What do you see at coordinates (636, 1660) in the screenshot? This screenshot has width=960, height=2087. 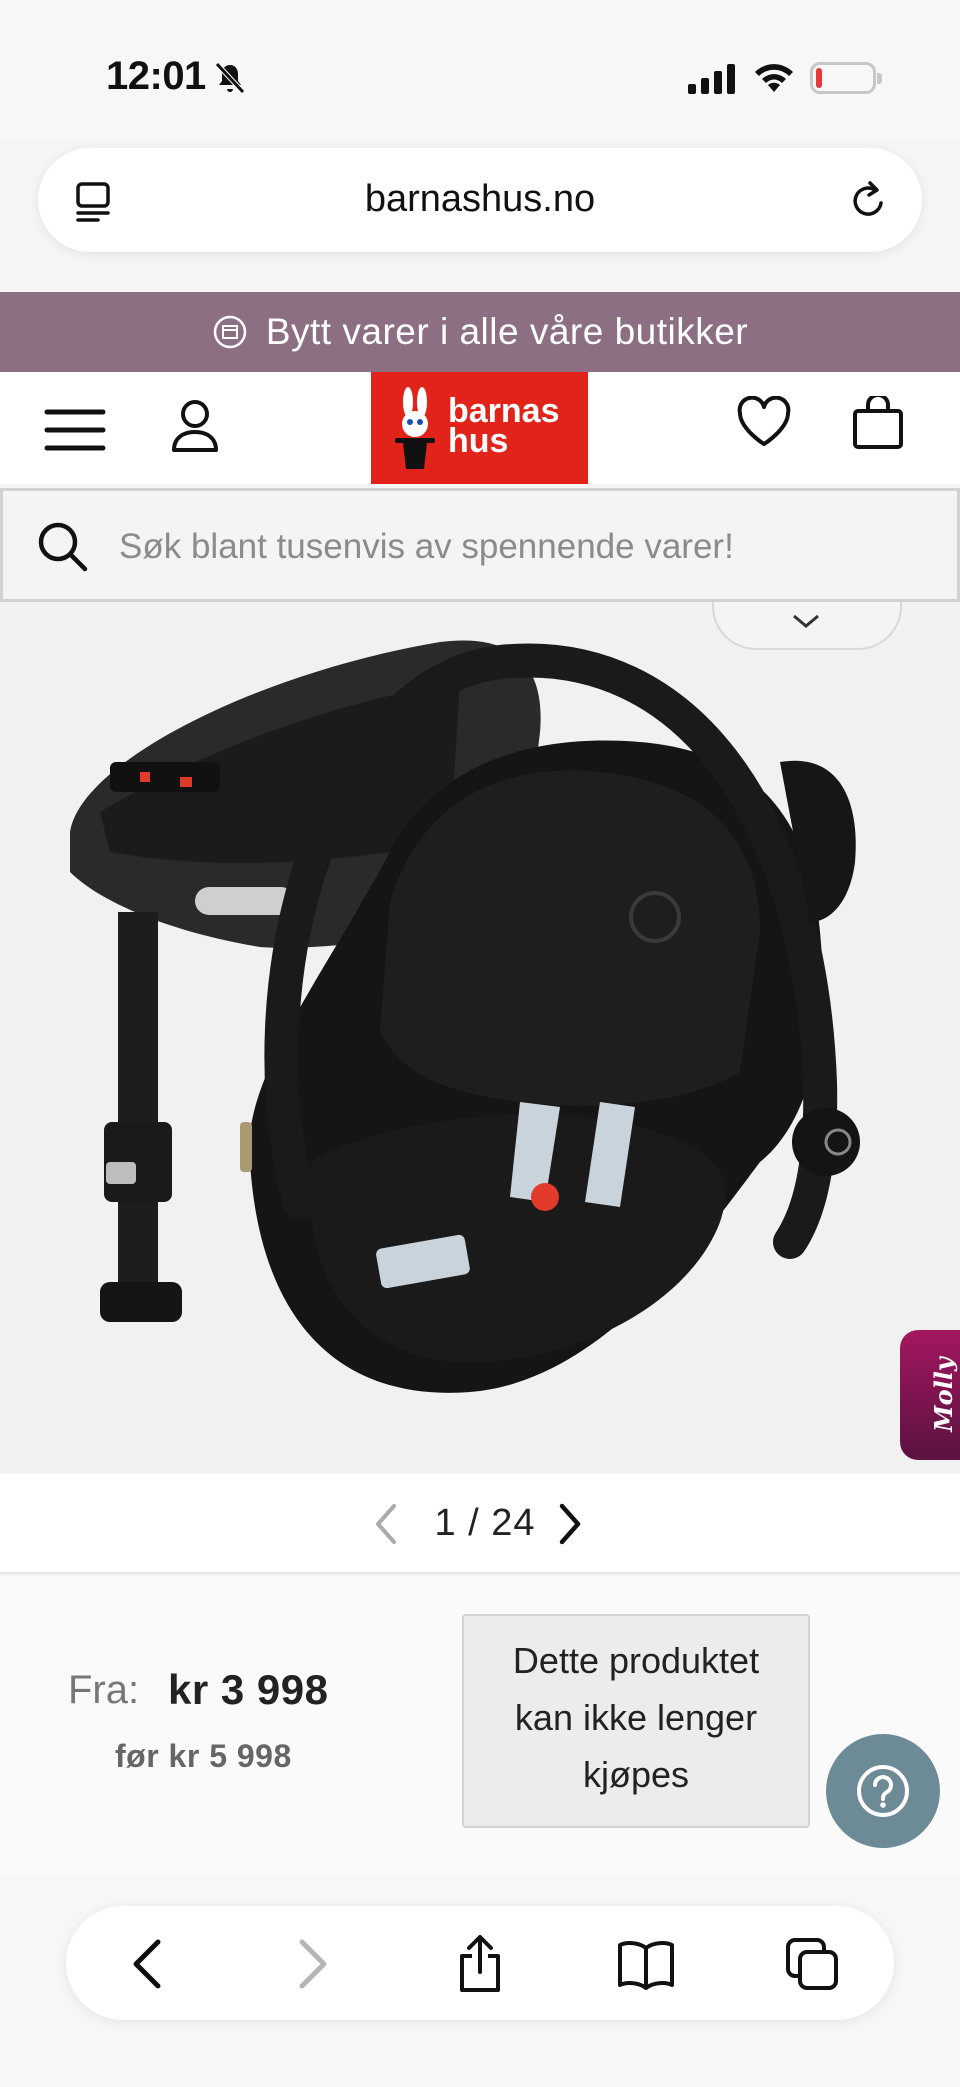 I see `unavailable-line-1: Dette produktet` at bounding box center [636, 1660].